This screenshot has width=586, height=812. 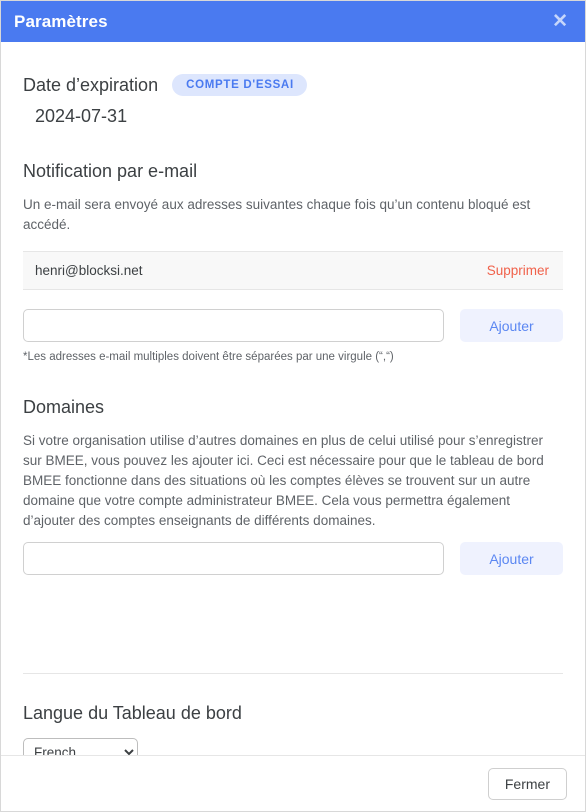 What do you see at coordinates (89, 270) in the screenshot?
I see `email-address: henri@blocksi.net` at bounding box center [89, 270].